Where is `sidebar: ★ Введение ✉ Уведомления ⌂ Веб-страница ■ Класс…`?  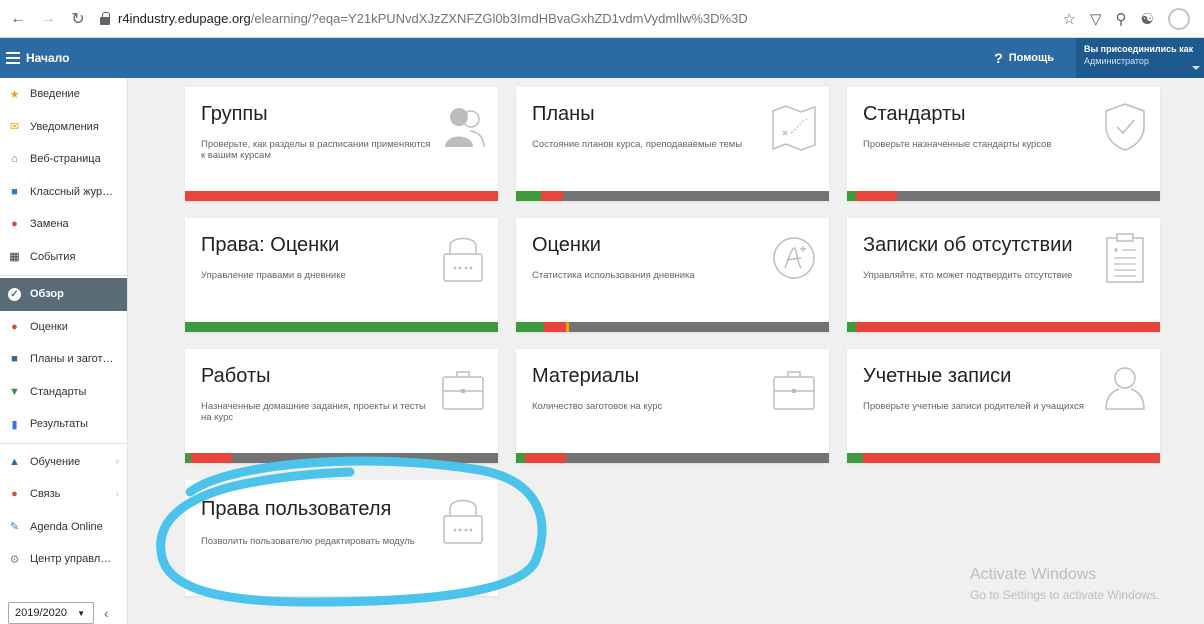
sidebar: ★ Введение ✉ Уведомления ⌂ Веб-страница ■ Класс… is located at coordinates (64, 351).